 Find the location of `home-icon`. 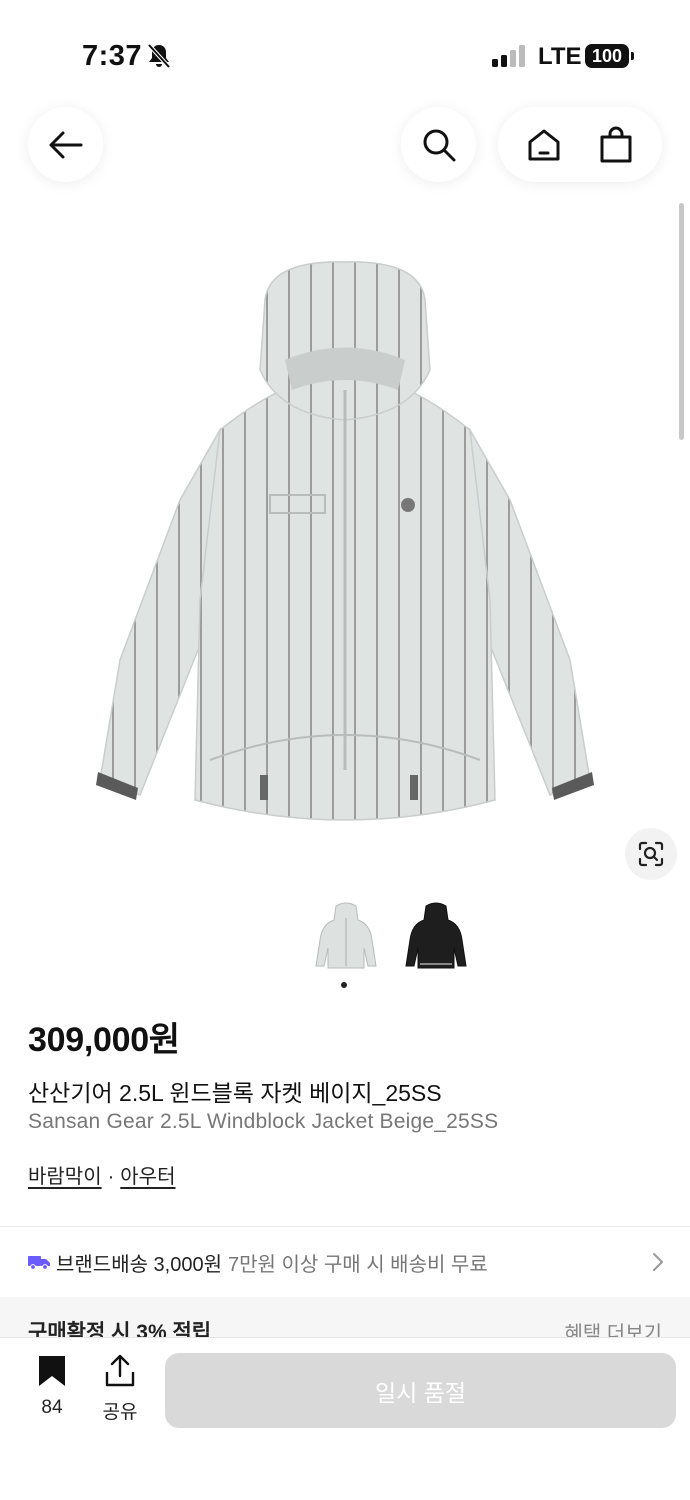

home-icon is located at coordinates (544, 144).